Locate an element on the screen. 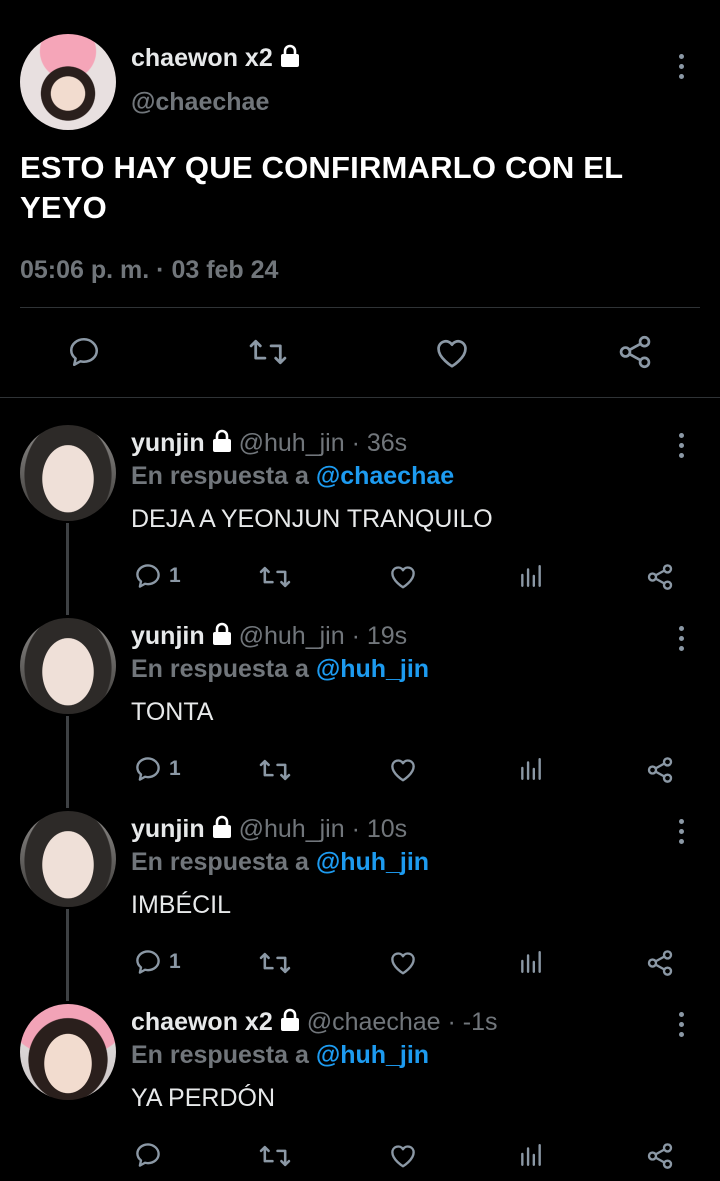  reply-header: yunjin @huh_jin · 10s is located at coordinates (269, 829).